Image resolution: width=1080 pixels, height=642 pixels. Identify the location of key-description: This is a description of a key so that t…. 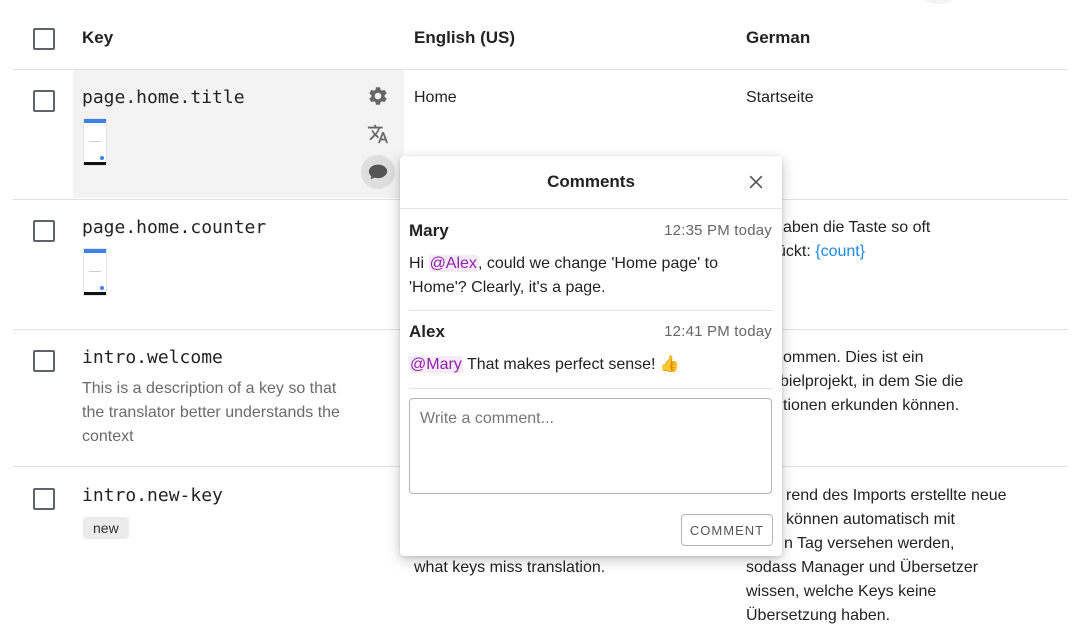
(211, 412).